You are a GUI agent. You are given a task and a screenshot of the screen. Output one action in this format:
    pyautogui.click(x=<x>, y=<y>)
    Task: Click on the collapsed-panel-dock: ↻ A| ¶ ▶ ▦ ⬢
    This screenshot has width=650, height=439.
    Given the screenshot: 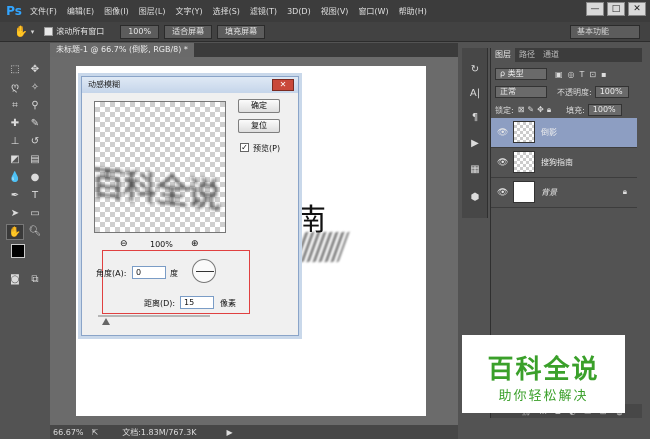 What is the action you would take?
    pyautogui.click(x=475, y=133)
    